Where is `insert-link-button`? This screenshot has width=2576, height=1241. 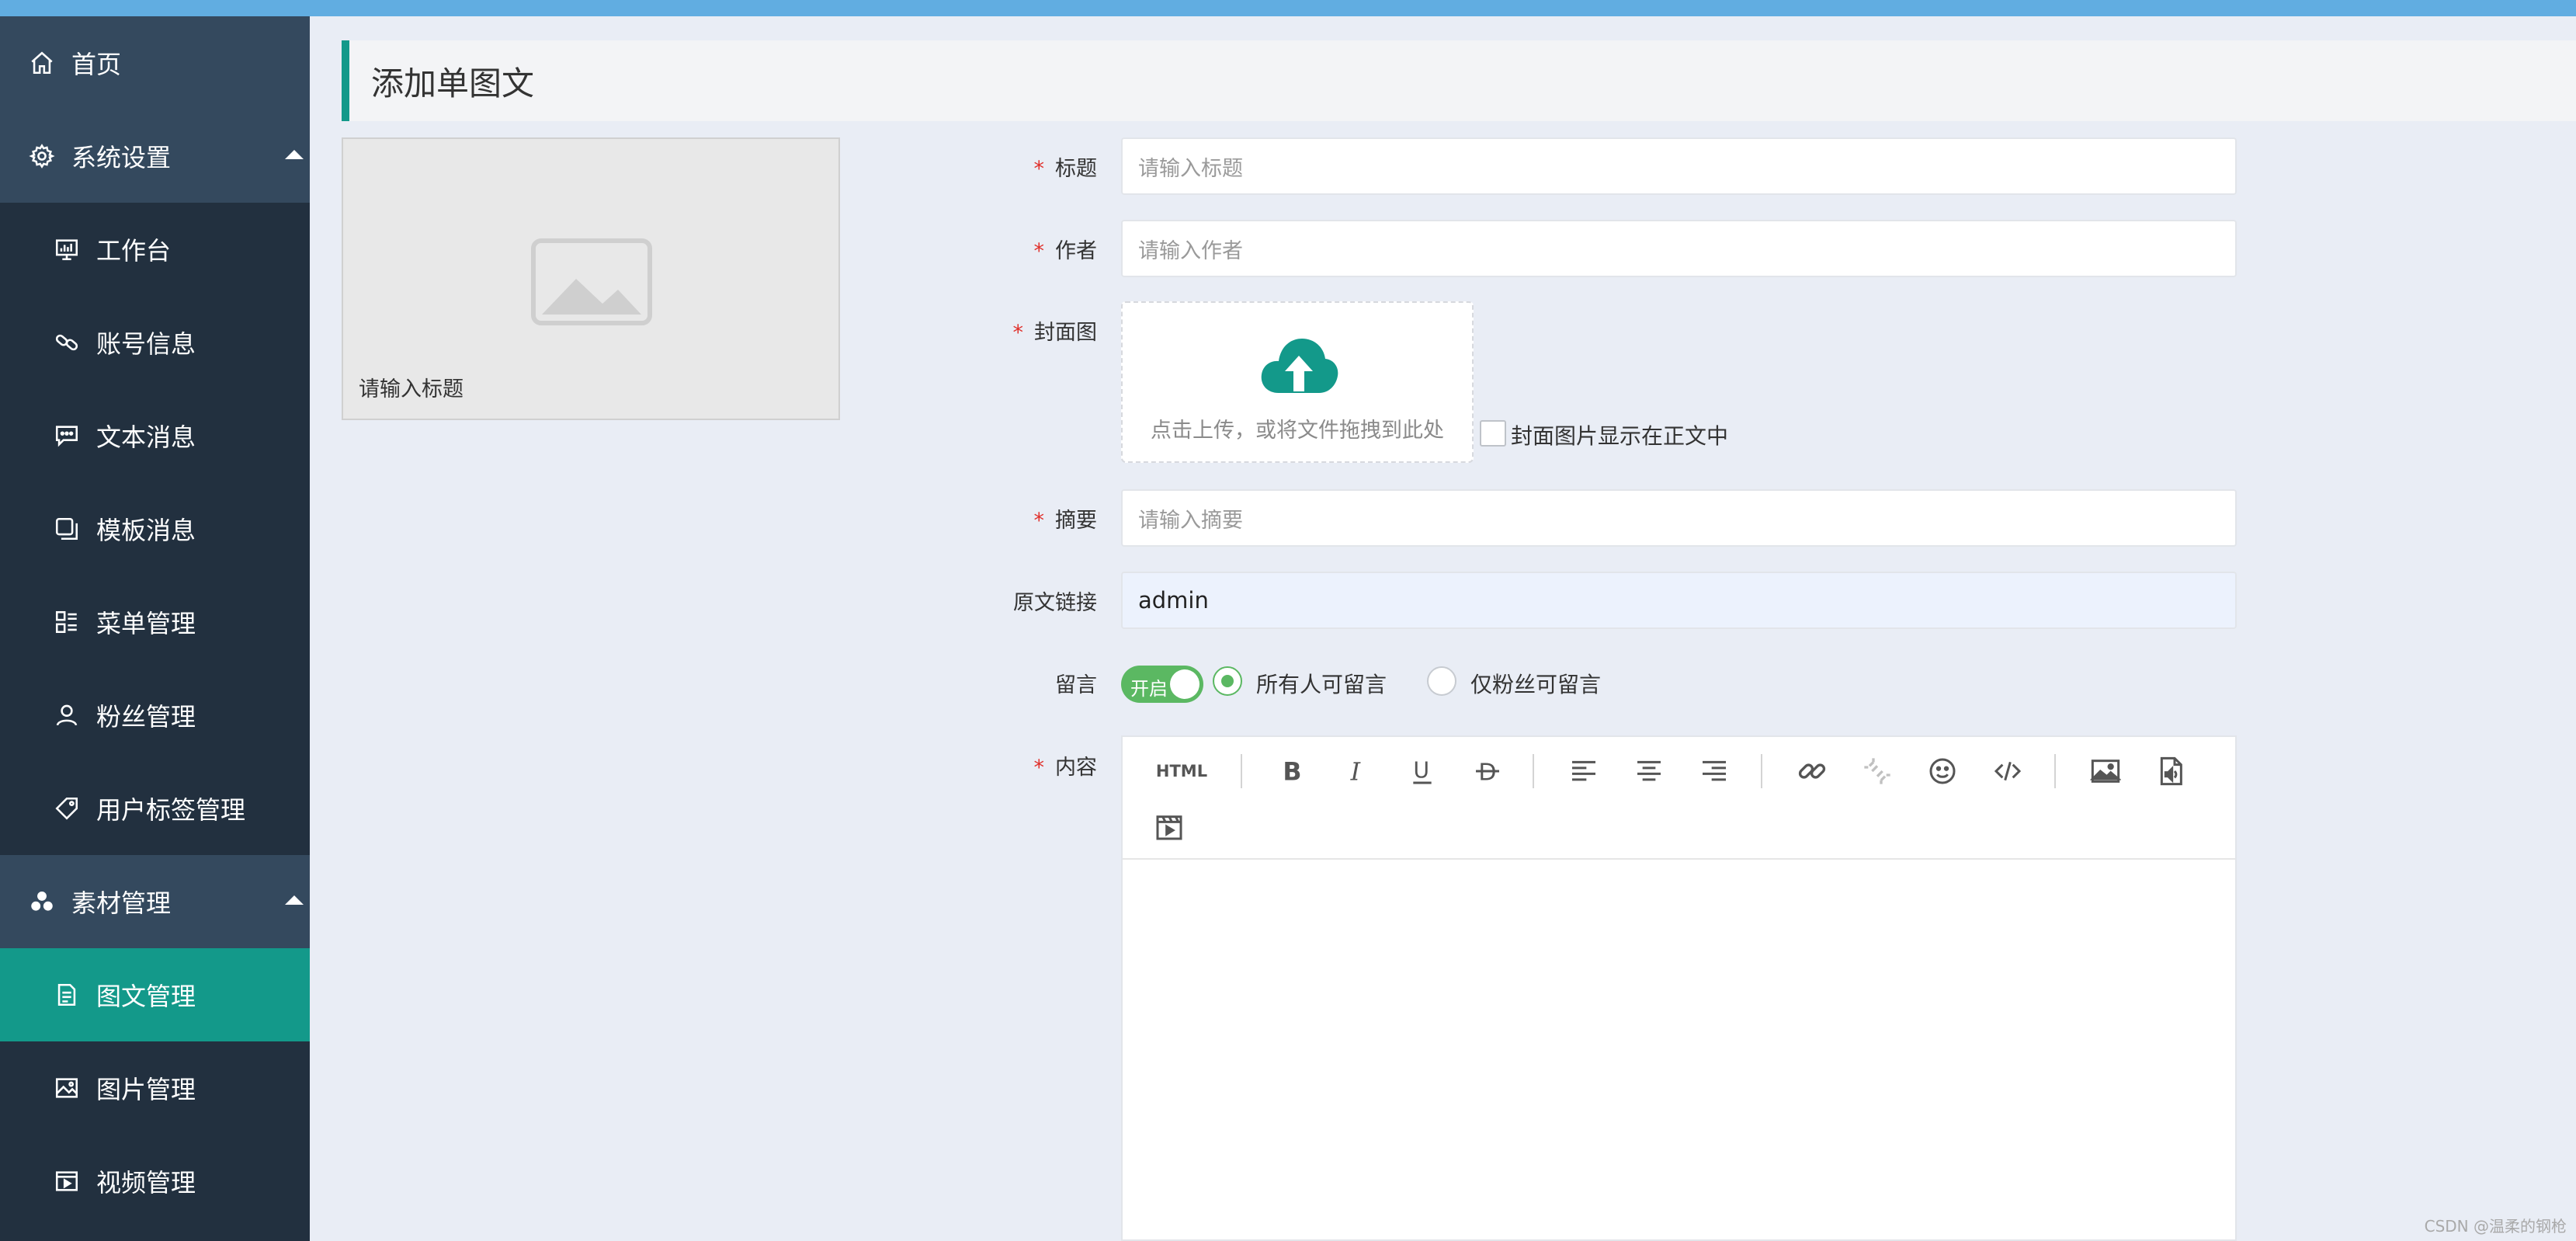 insert-link-button is located at coordinates (1812, 771).